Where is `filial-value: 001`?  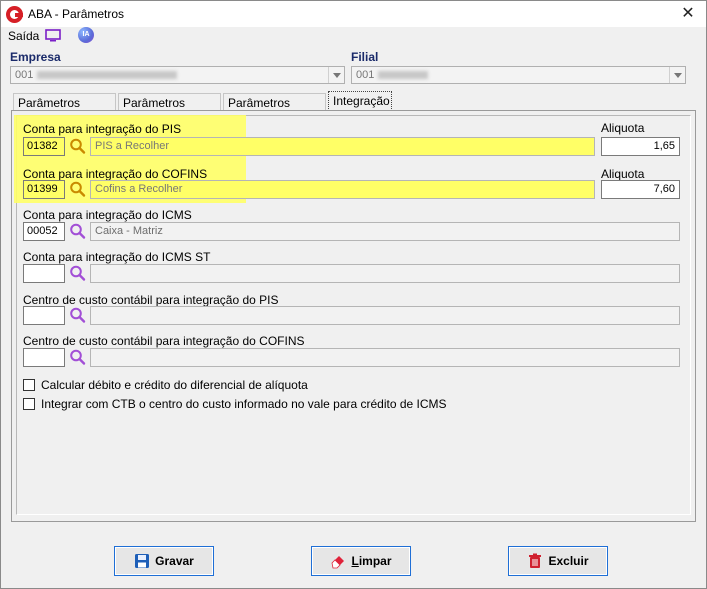
filial-value: 001 is located at coordinates (365, 75).